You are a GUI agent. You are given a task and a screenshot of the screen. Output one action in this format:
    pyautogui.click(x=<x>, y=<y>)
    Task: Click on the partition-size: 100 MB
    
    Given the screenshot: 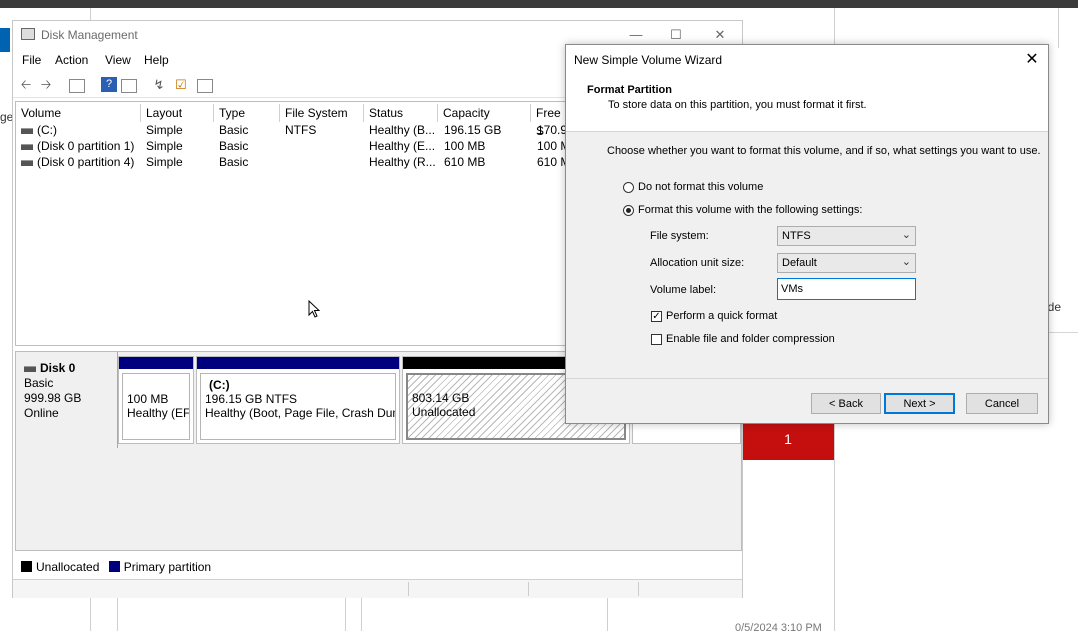 What is the action you would take?
    pyautogui.click(x=148, y=399)
    